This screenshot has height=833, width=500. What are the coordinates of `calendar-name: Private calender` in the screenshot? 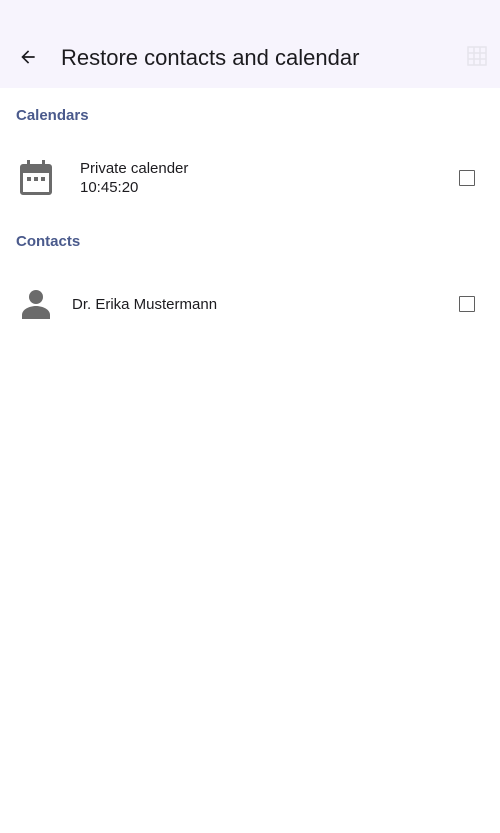 It's located at (134, 168).